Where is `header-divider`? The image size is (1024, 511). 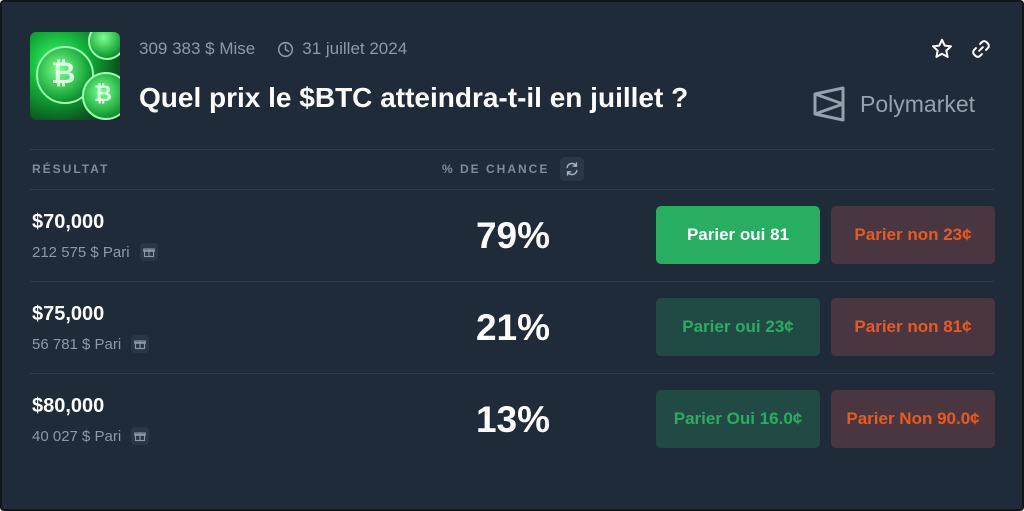 header-divider is located at coordinates (512, 149).